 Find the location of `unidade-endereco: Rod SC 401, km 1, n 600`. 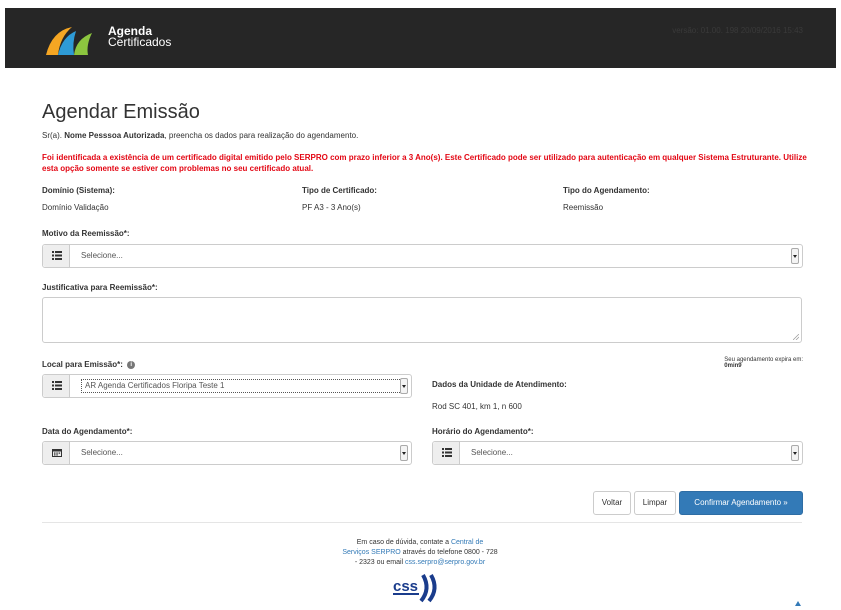

unidade-endereco: Rod SC 401, km 1, n 600 is located at coordinates (477, 406).